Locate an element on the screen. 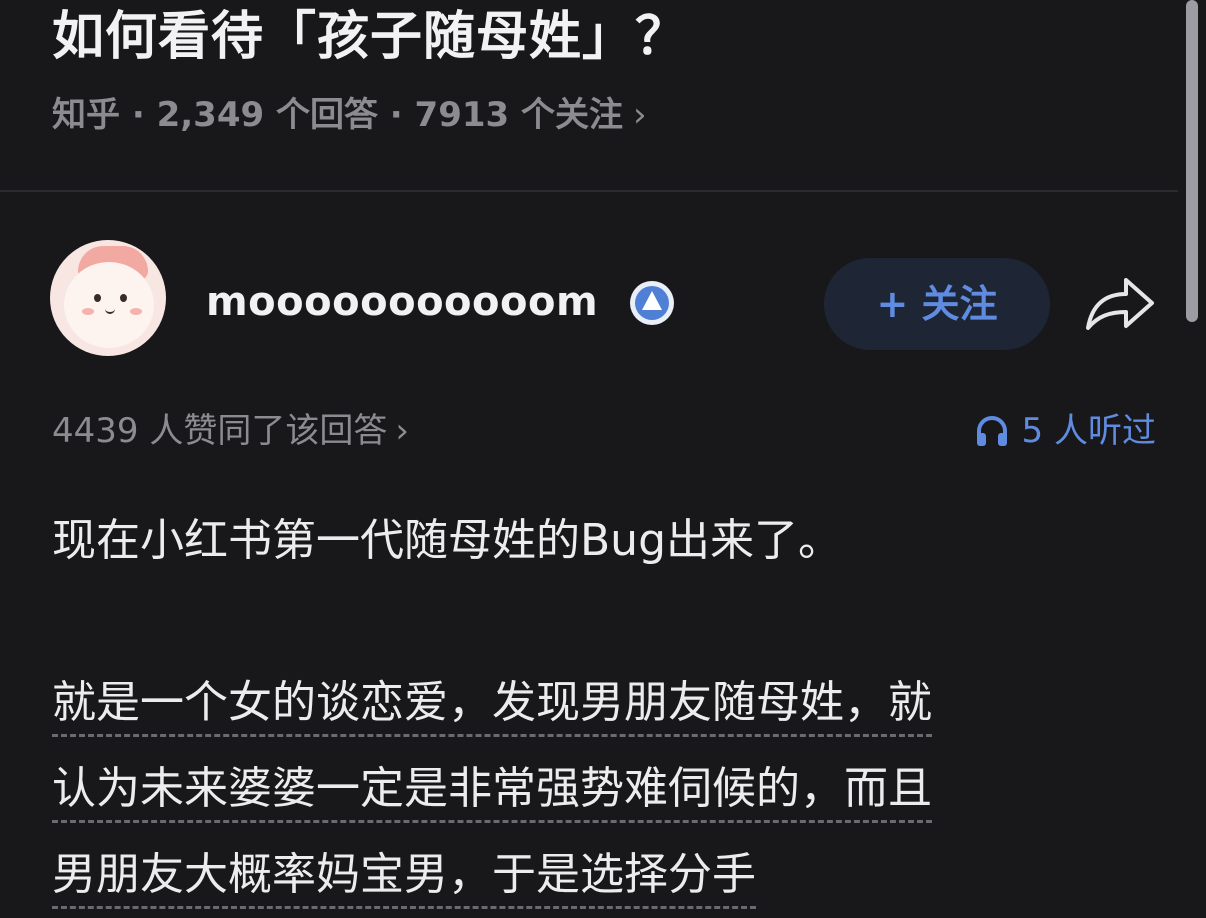  answer-line: 就是一个女的谈恋爱，发现男朋友随母姓，就 is located at coordinates (602, 703).